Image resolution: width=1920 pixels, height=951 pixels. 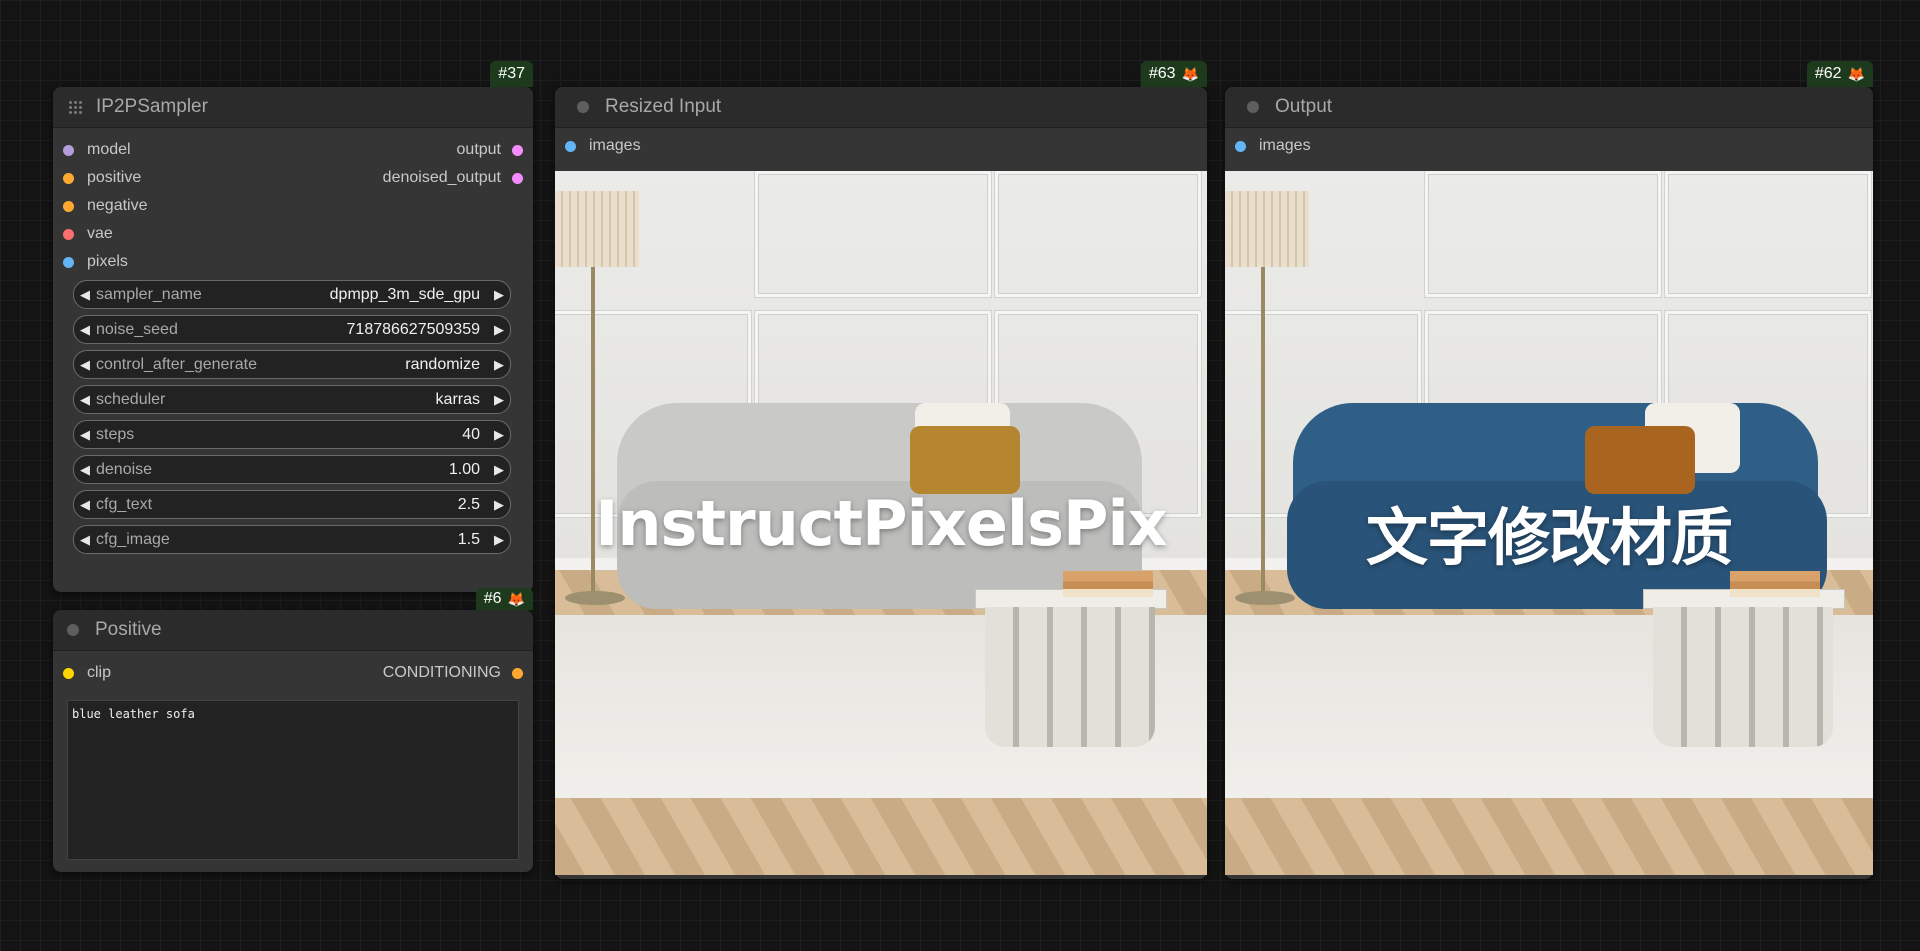 What do you see at coordinates (75, 107) in the screenshot?
I see `grip-icon` at bounding box center [75, 107].